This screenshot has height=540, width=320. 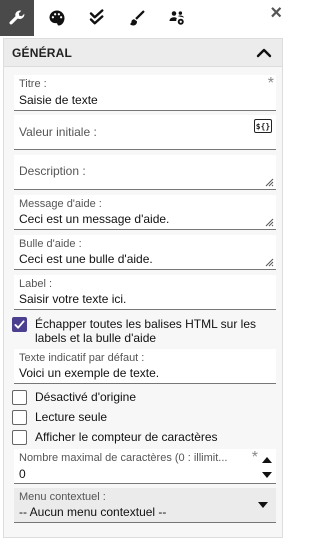 I want to click on wrench-icon, so click(x=17, y=17).